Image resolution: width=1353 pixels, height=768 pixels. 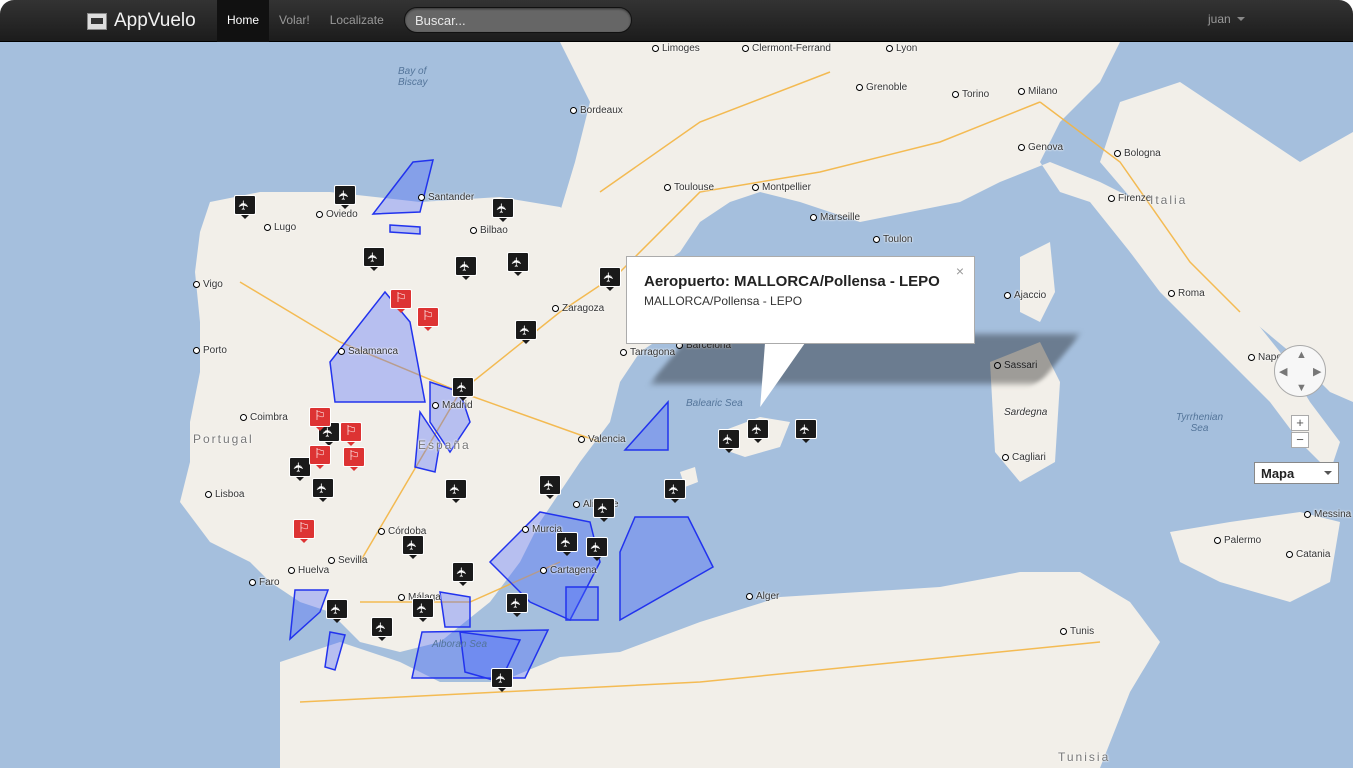 What do you see at coordinates (892, 239) in the screenshot?
I see `label-toulon: Toulon` at bounding box center [892, 239].